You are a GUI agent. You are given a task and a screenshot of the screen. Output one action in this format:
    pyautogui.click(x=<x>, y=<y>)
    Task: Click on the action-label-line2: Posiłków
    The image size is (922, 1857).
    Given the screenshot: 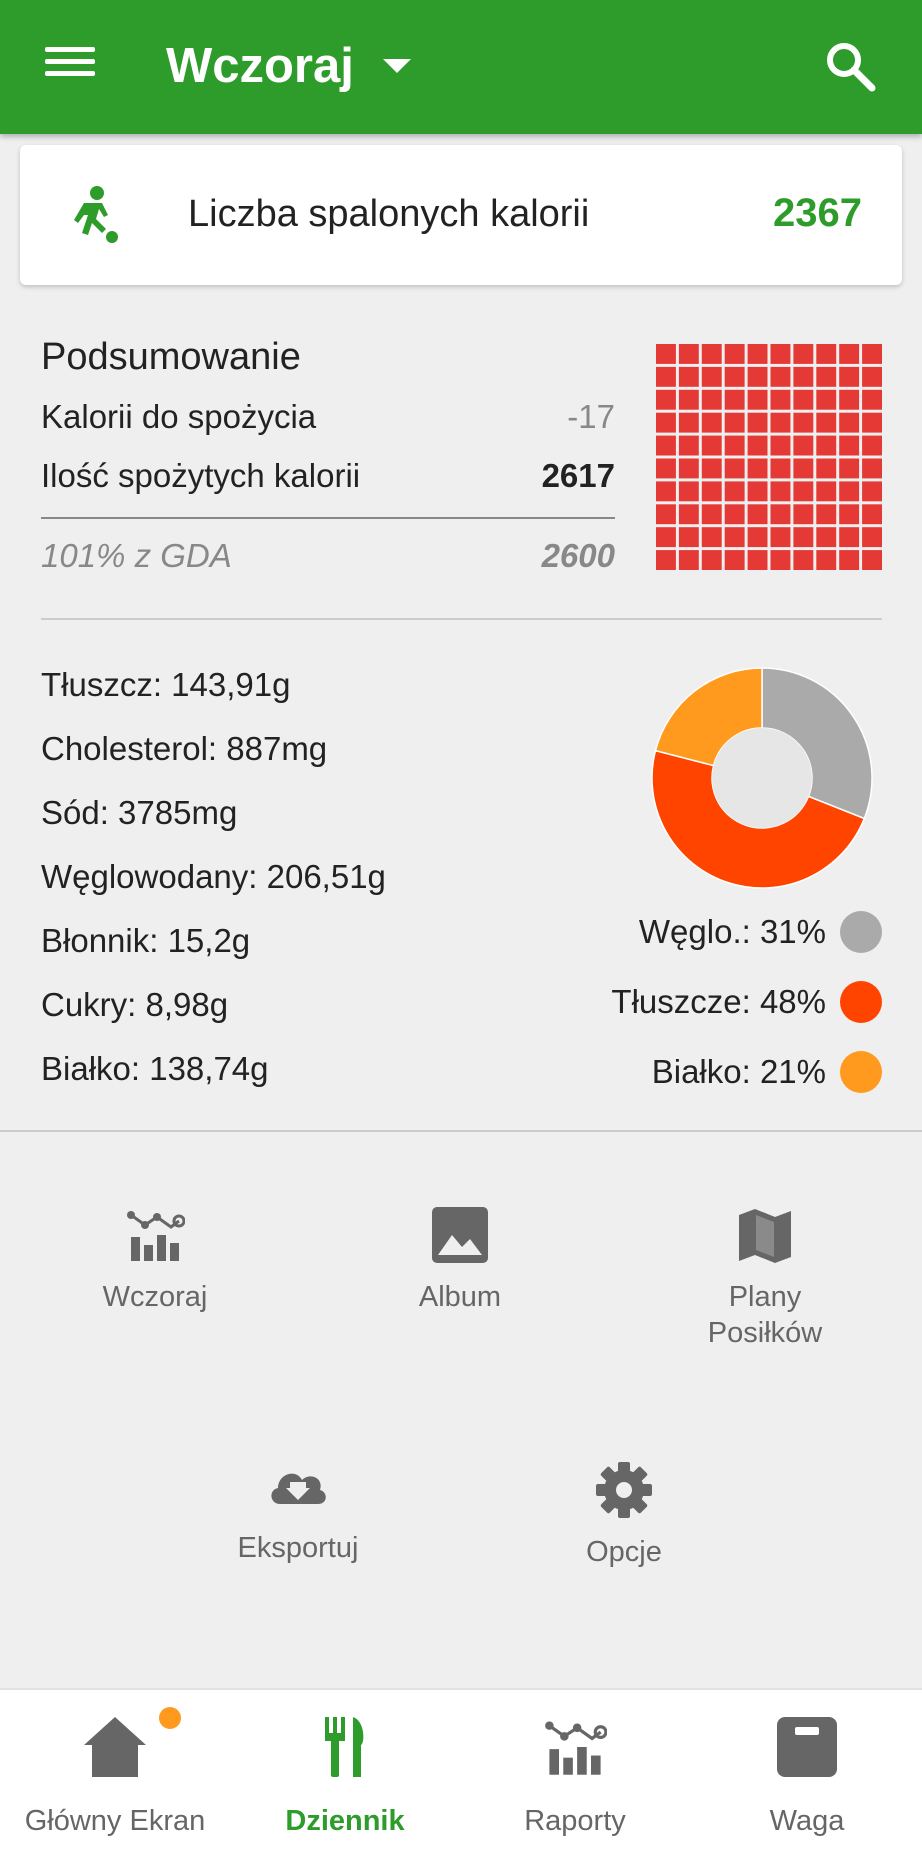 What is the action you would take?
    pyautogui.click(x=765, y=1333)
    